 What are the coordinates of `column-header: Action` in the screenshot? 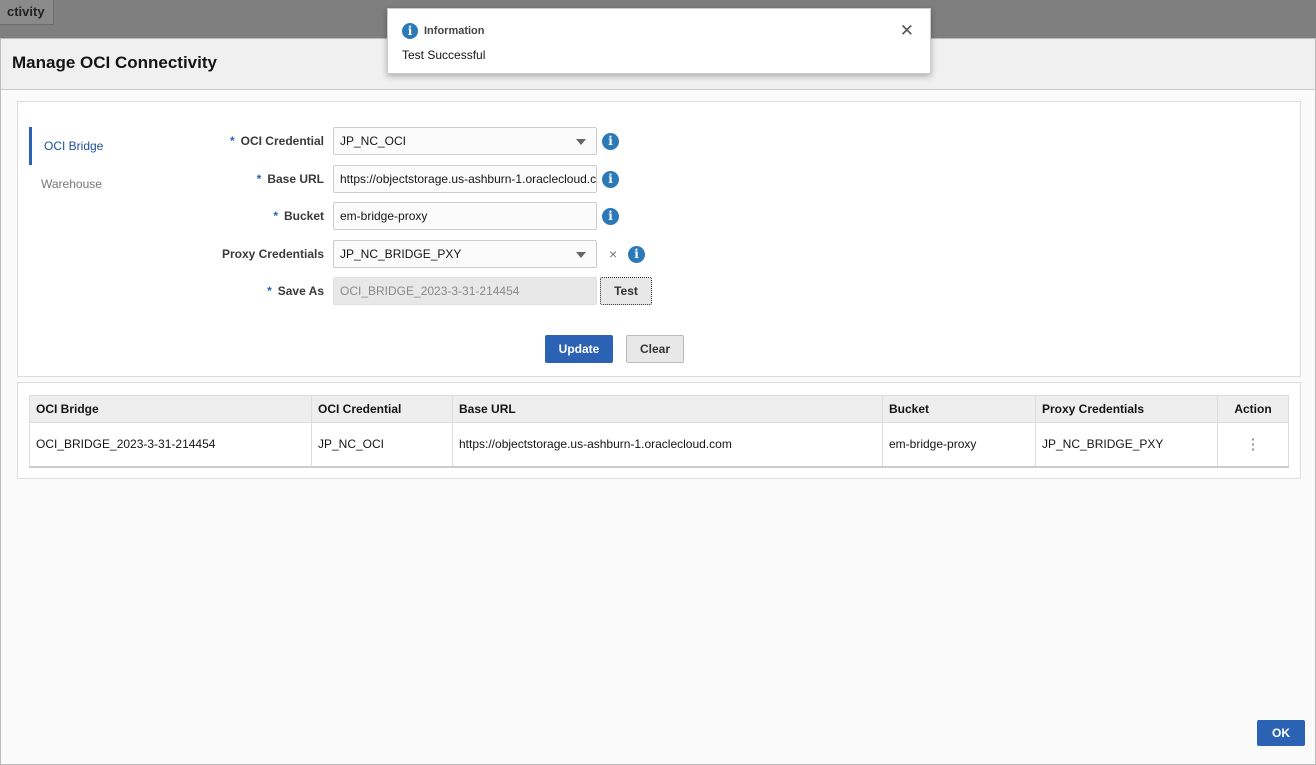 It's located at (1253, 409).